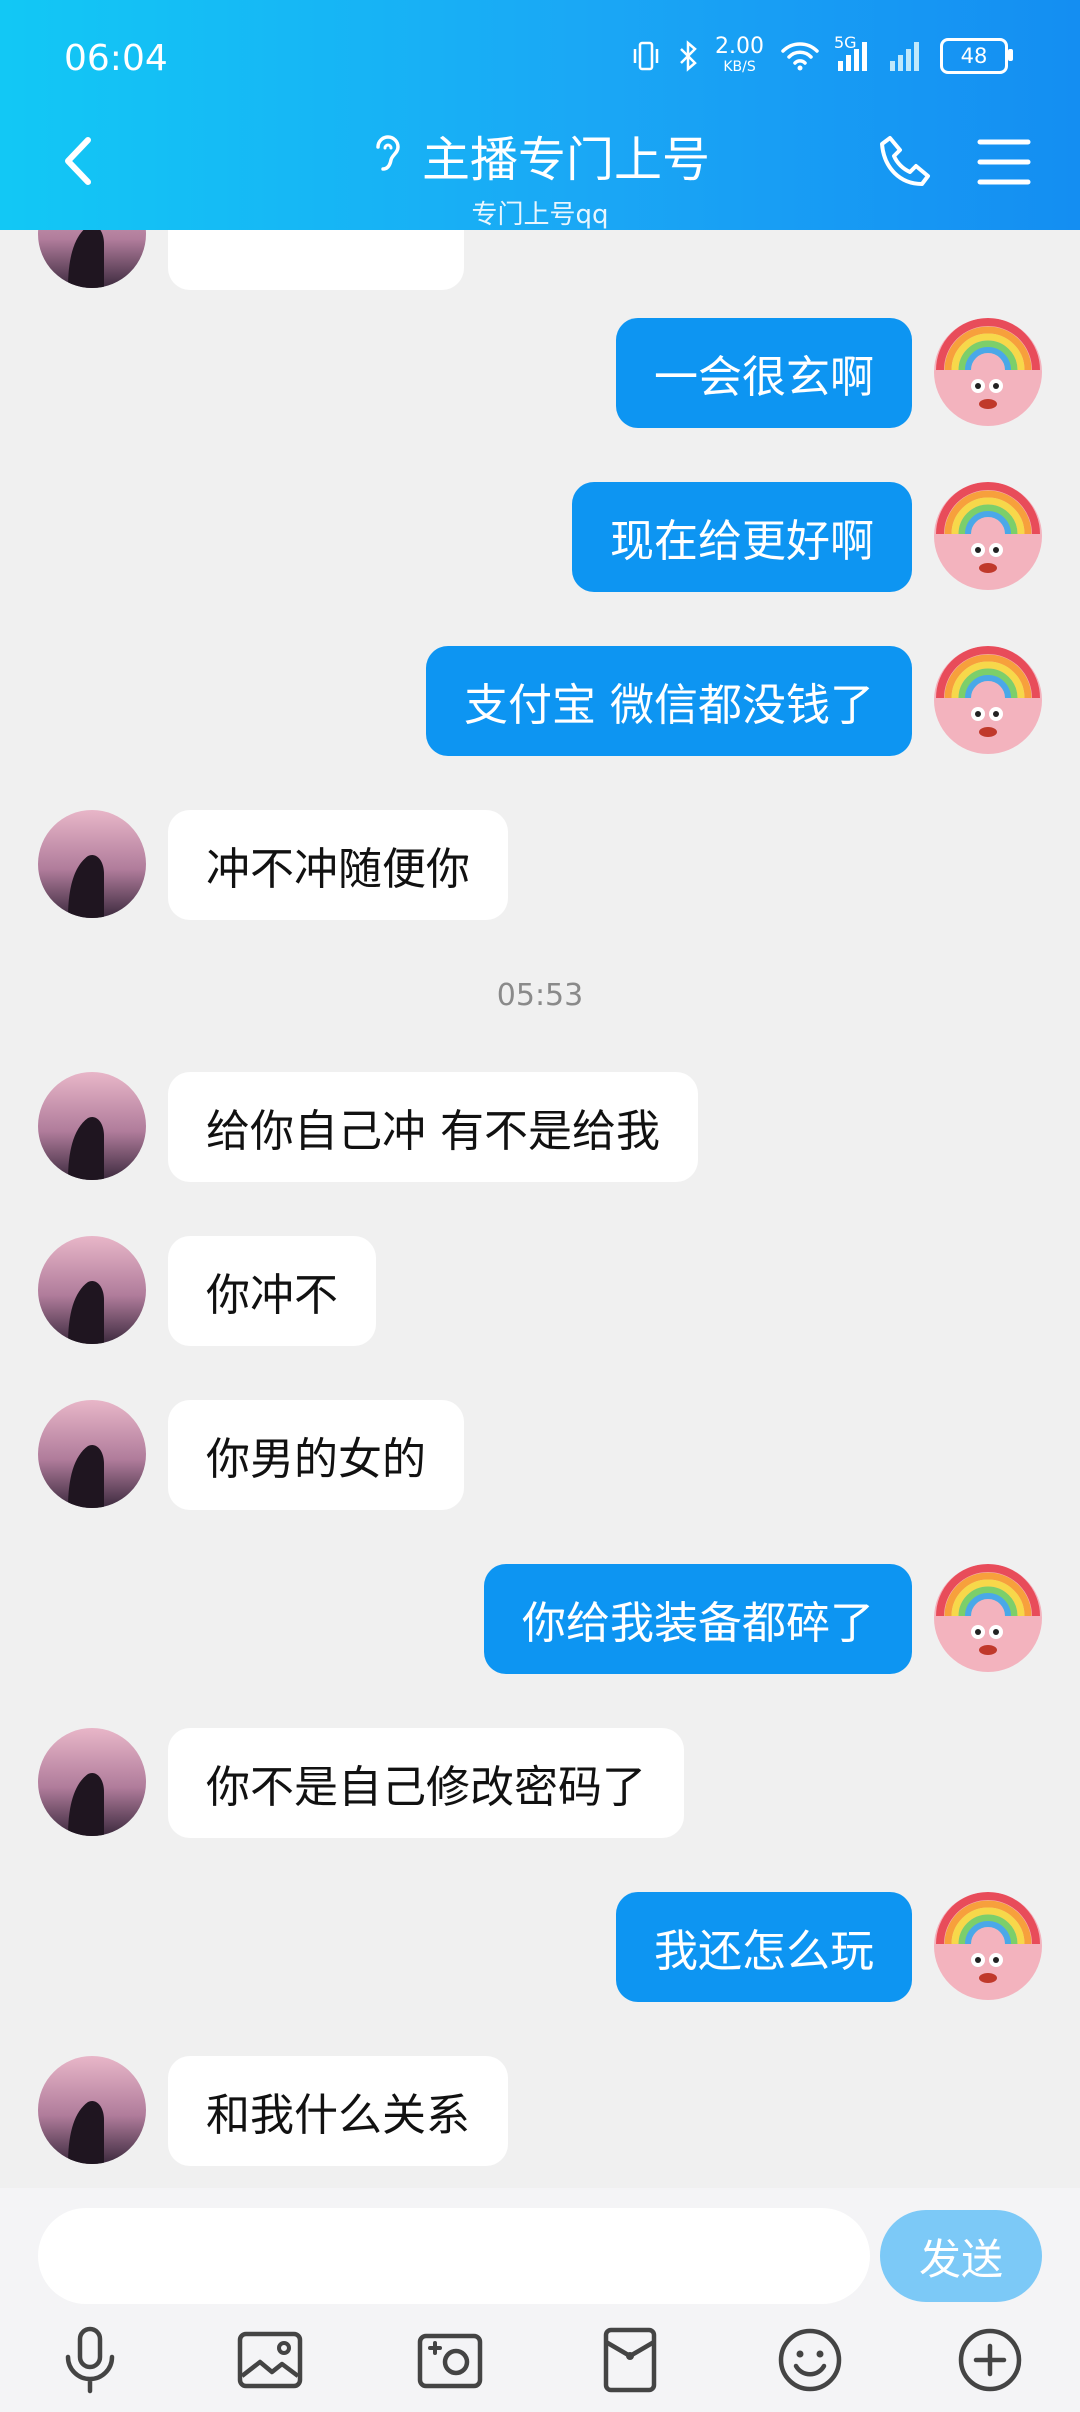 This screenshot has height=2412, width=1080. I want to click on message-row: 你不是自己修改密码了, so click(540, 1783).